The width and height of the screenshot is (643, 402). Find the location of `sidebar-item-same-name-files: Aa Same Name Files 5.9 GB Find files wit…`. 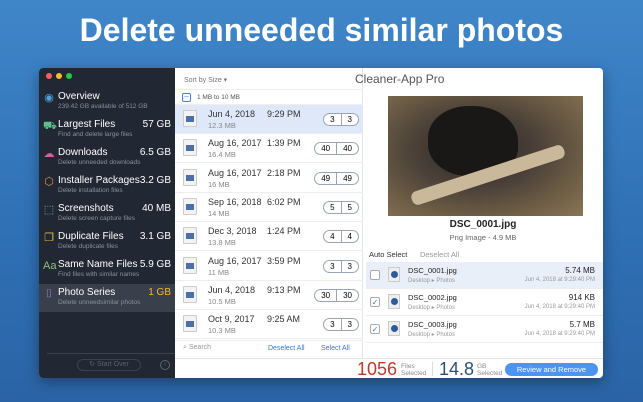

sidebar-item-same-name-files: Aa Same Name Files 5.9 GB Find files wit… is located at coordinates (107, 270).